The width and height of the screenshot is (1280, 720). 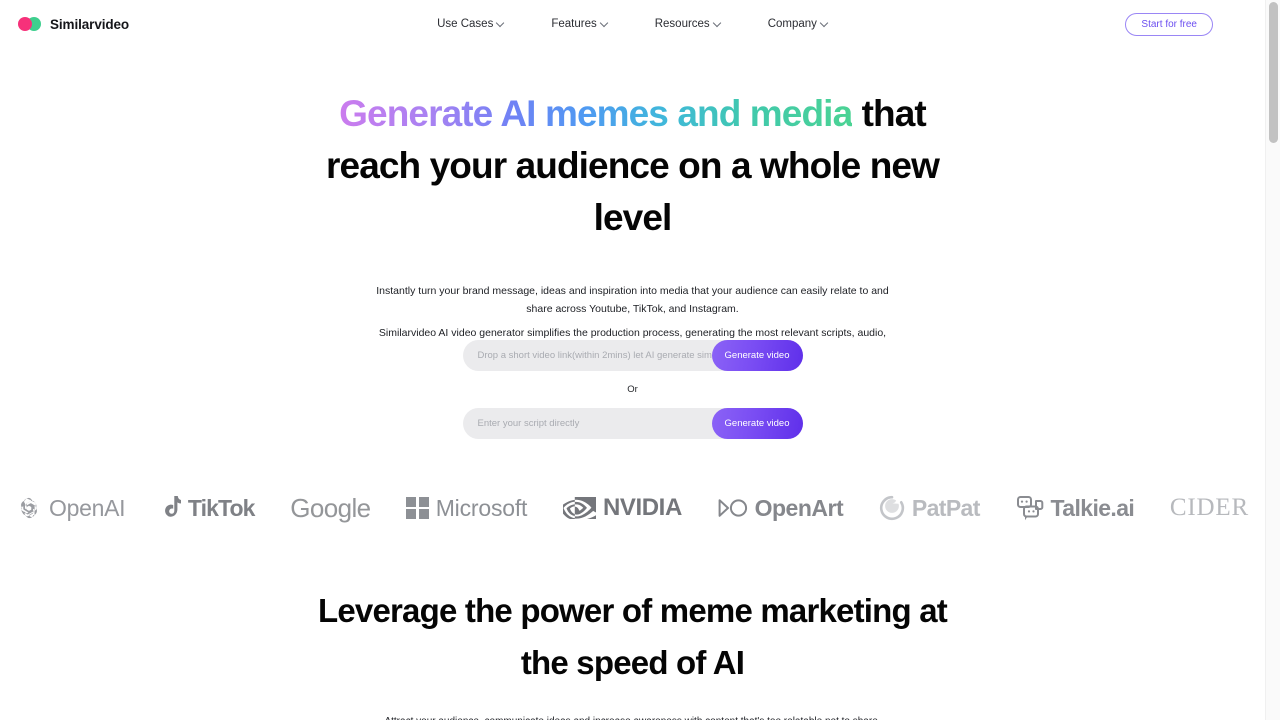 I want to click on logo-label: CIDER, so click(x=1209, y=507).